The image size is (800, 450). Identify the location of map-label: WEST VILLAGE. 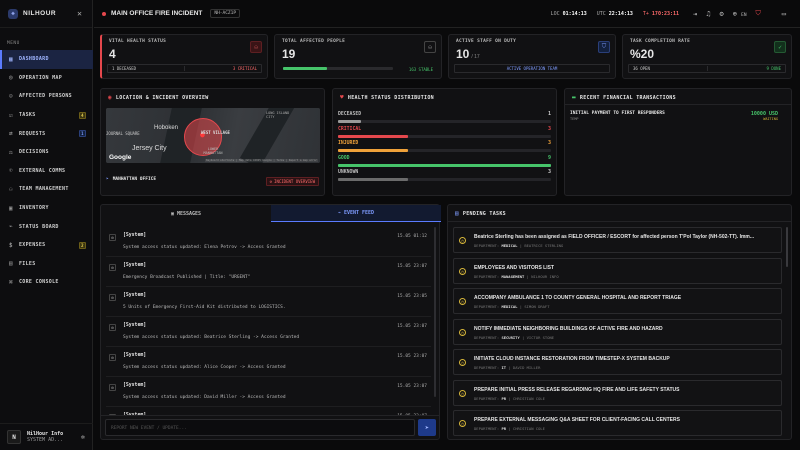
(215, 132).